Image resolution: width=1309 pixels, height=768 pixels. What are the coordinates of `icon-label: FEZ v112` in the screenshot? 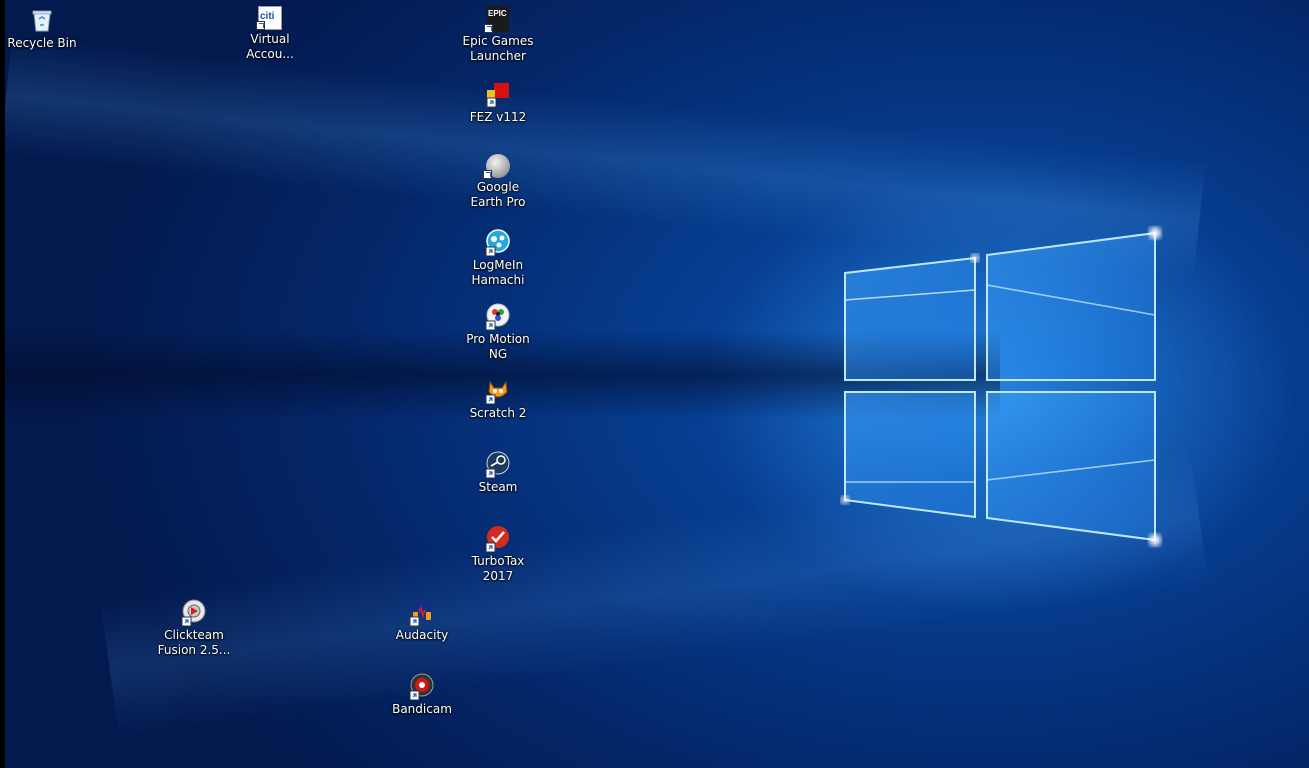 It's located at (498, 117).